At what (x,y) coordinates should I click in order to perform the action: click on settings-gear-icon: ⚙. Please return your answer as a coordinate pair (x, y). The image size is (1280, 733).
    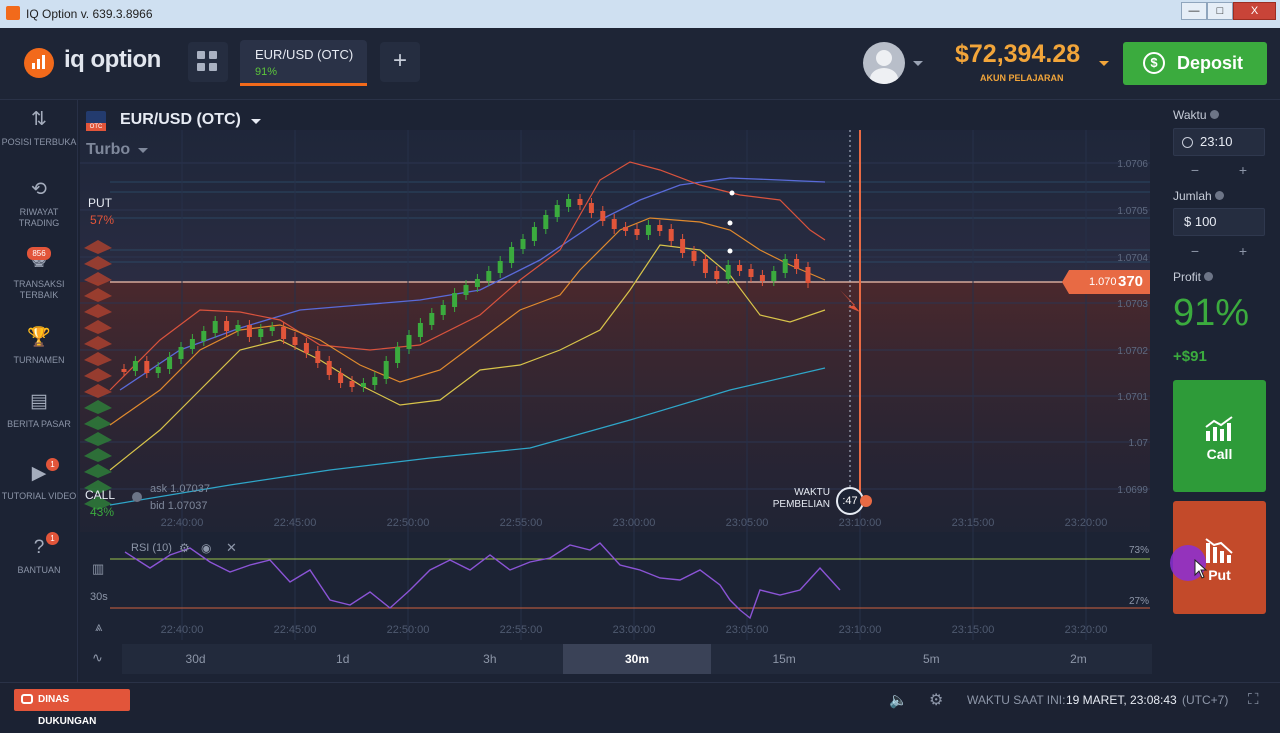
    Looking at the image, I should click on (936, 700).